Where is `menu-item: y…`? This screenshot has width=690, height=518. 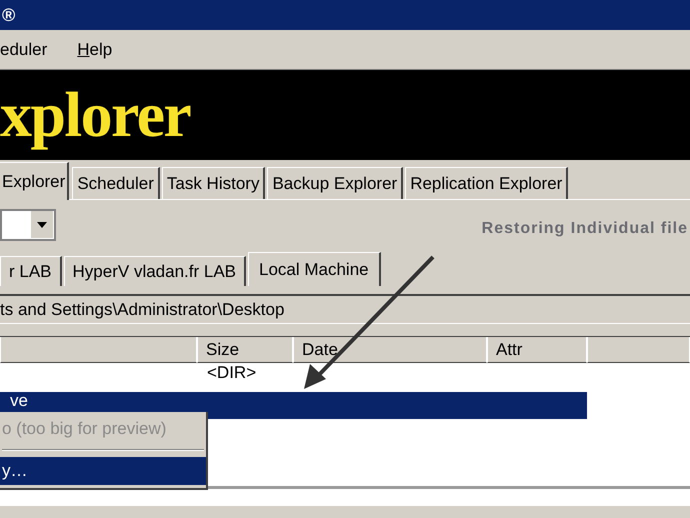 menu-item: y… is located at coordinates (103, 471).